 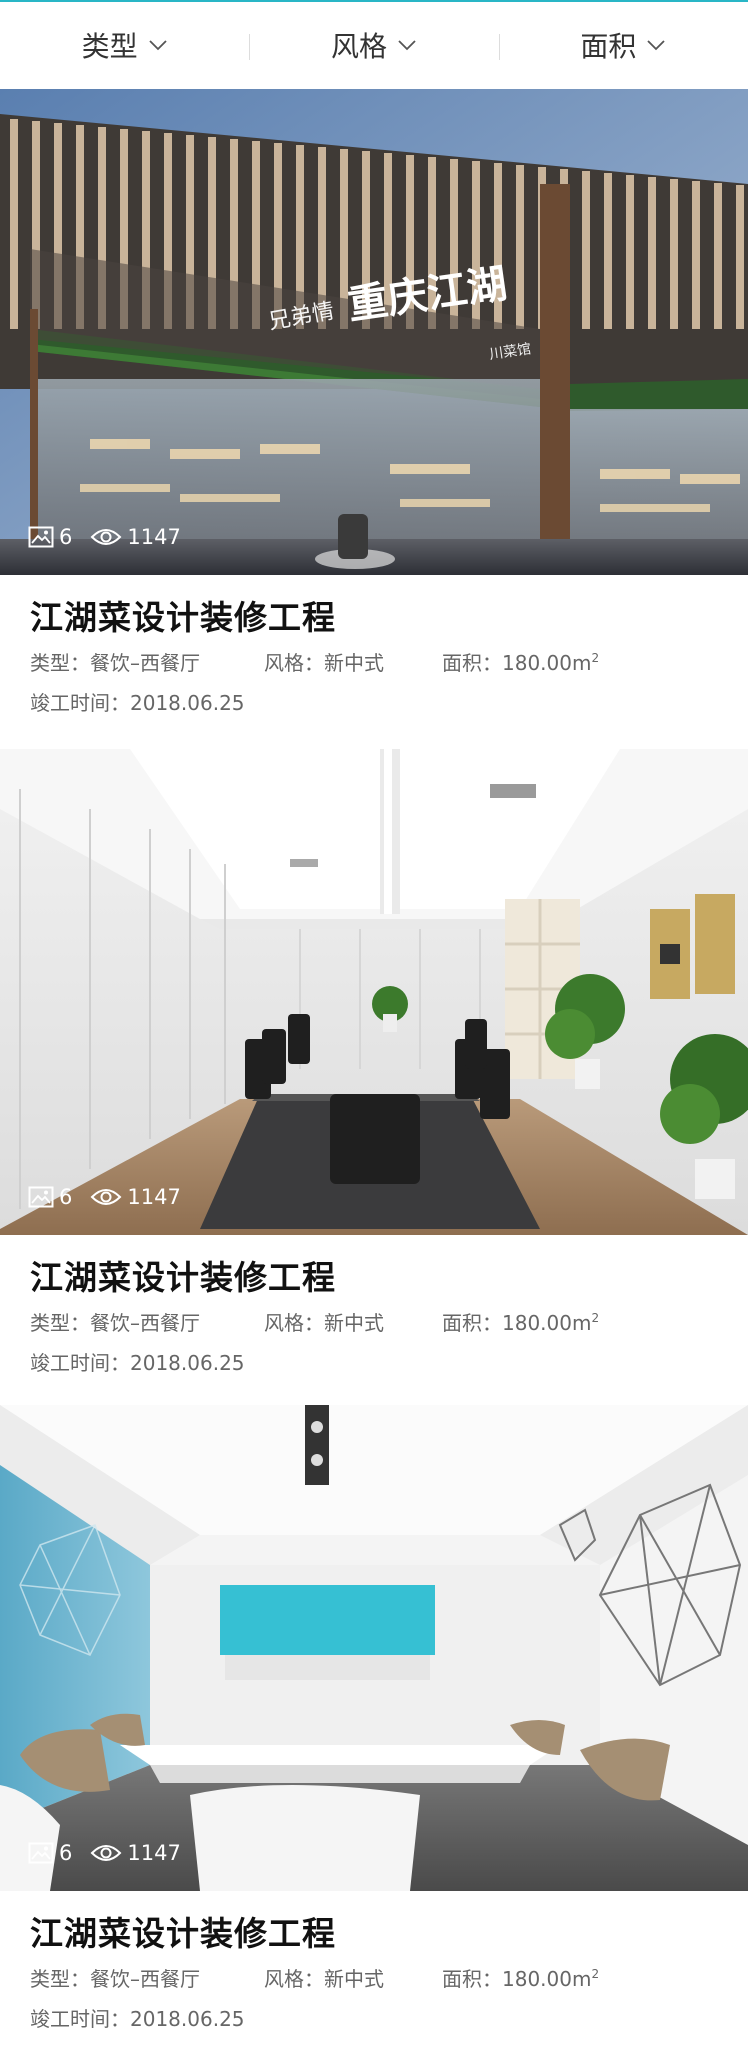 What do you see at coordinates (608, 46) in the screenshot?
I see `filter-area-label: 面积` at bounding box center [608, 46].